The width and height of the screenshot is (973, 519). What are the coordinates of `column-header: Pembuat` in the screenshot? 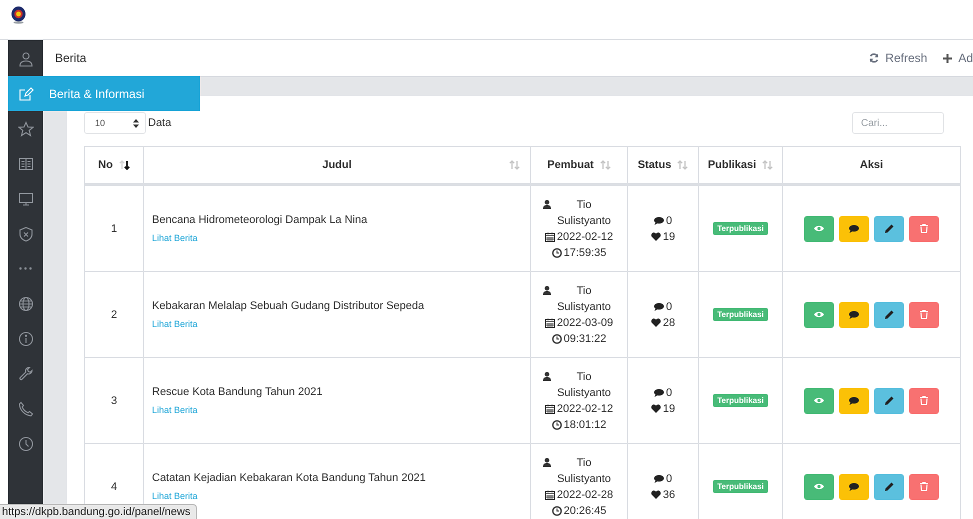 It's located at (579, 165).